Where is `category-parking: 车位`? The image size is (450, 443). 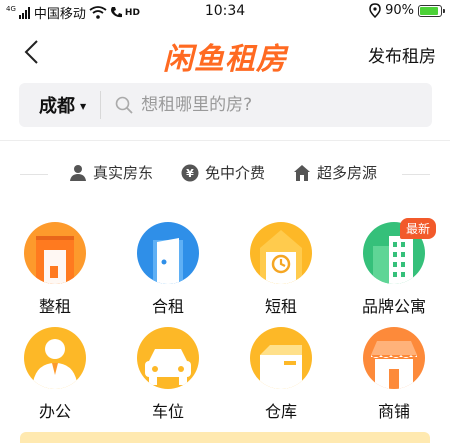 category-parking: 车位 is located at coordinates (168, 374).